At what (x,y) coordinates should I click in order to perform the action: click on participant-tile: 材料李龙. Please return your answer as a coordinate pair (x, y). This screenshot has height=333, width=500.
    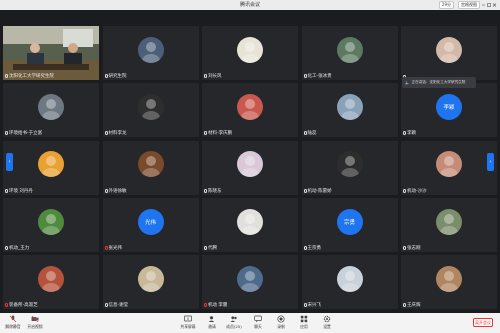
    Looking at the image, I should click on (150, 110).